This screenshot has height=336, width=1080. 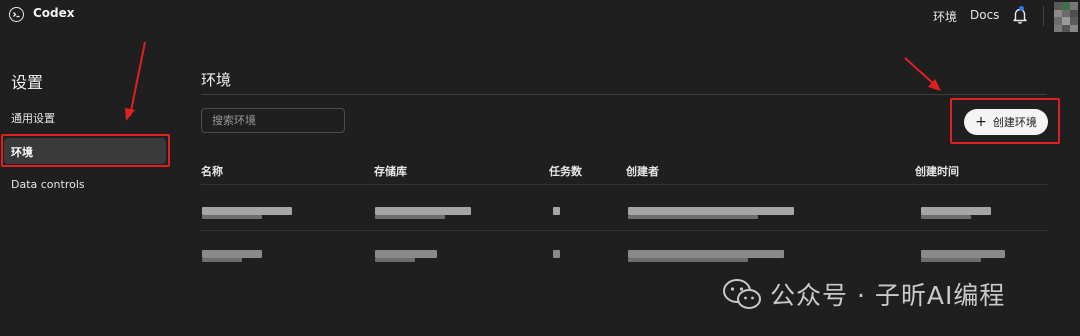 I want to click on watermark: 公众号 · 子昕AI编程, so click(x=863, y=294).